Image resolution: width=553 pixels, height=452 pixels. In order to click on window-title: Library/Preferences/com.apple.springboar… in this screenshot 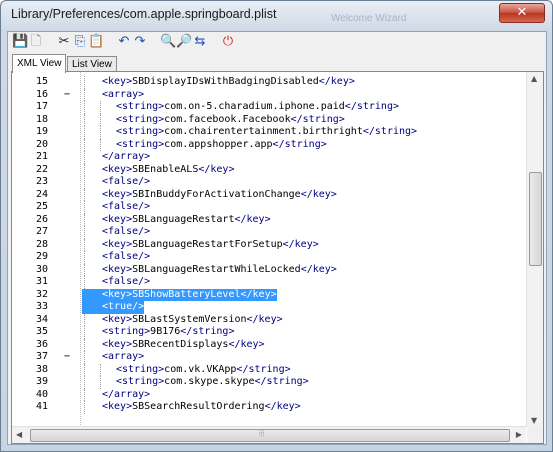, I will do `click(144, 14)`.